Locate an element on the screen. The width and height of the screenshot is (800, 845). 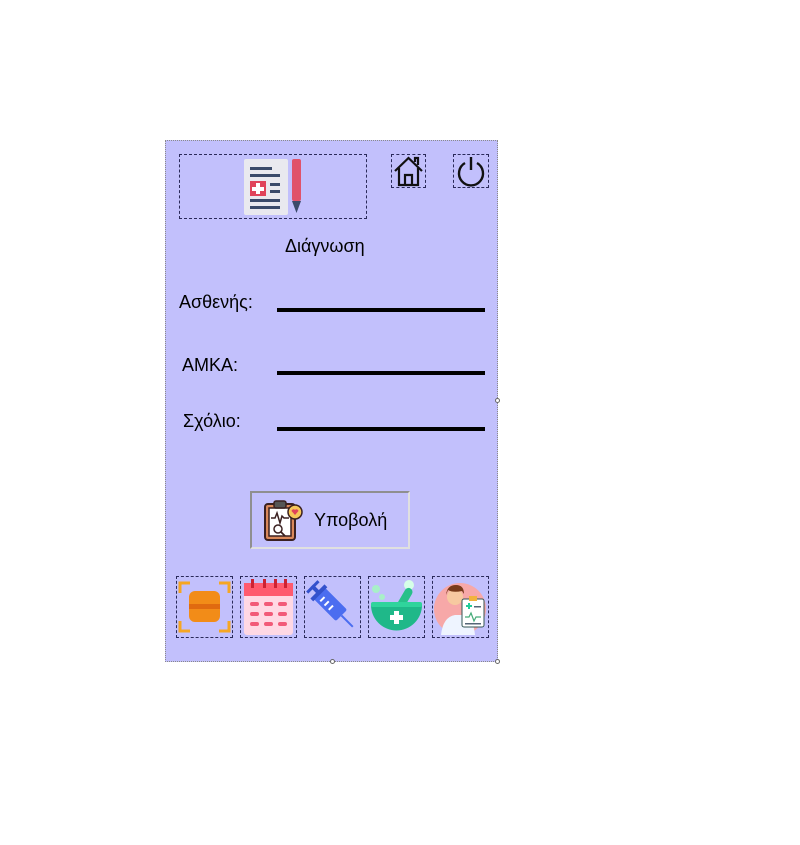
nav-doctor is located at coordinates (460, 607).